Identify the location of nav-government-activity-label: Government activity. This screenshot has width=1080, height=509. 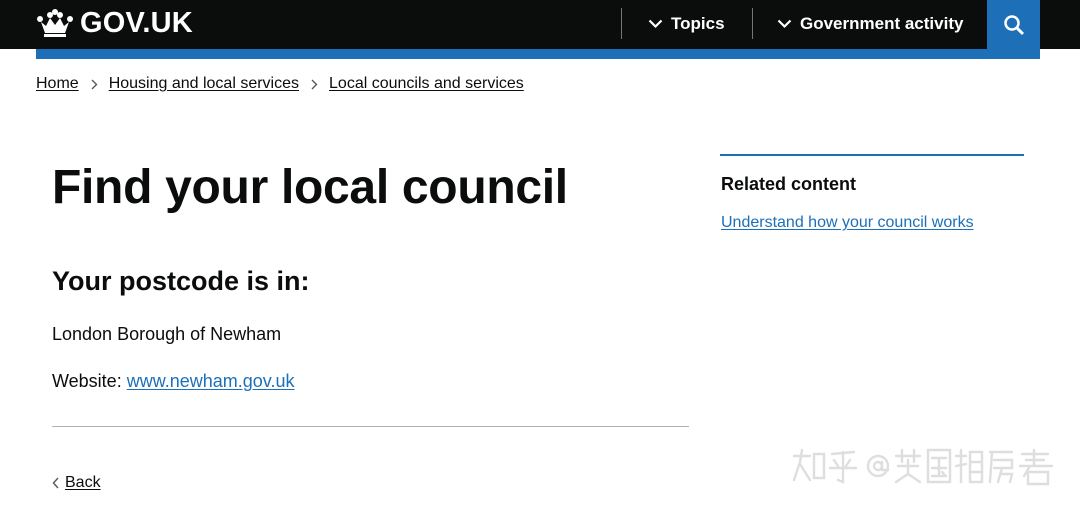
(882, 23).